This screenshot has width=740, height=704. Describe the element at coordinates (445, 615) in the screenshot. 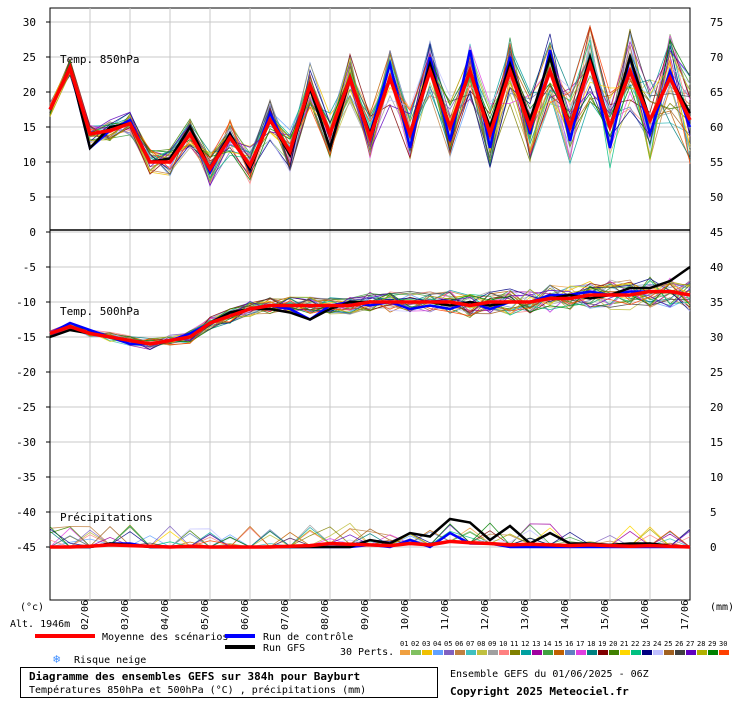

I see `date-tick-label: 11/06` at that location.